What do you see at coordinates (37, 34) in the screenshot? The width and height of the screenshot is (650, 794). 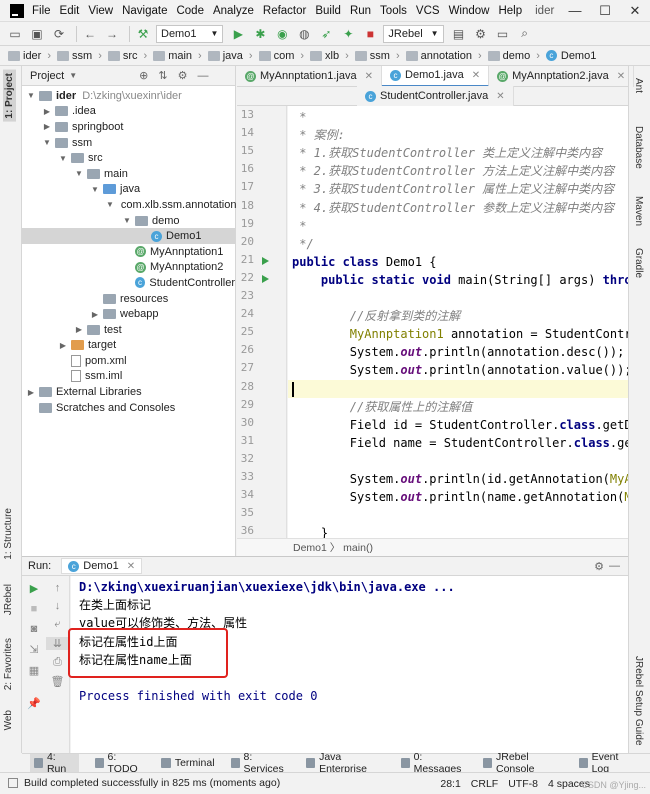 I see `save-icon: ▣` at bounding box center [37, 34].